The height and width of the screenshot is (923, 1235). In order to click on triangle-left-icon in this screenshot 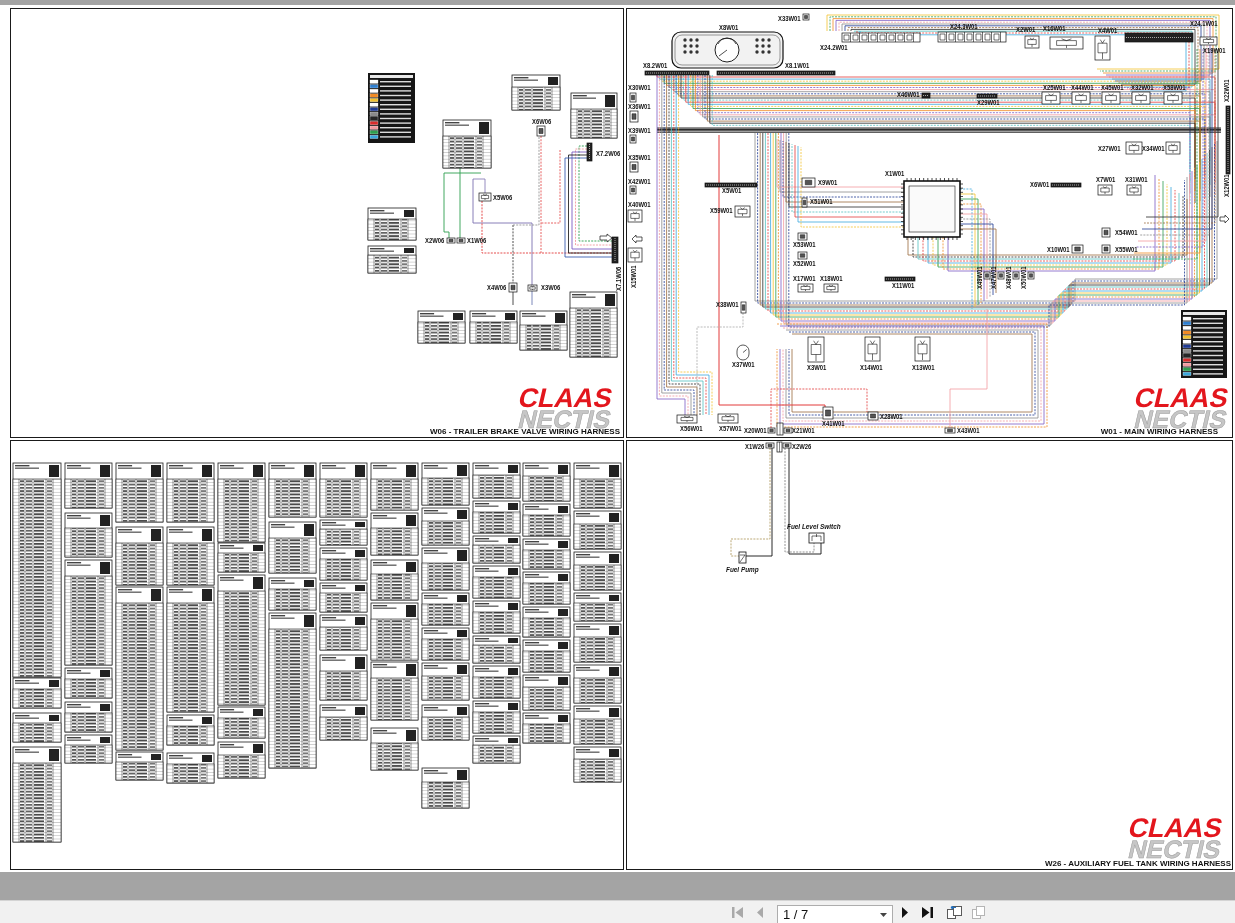, I will do `click(760, 912)`.